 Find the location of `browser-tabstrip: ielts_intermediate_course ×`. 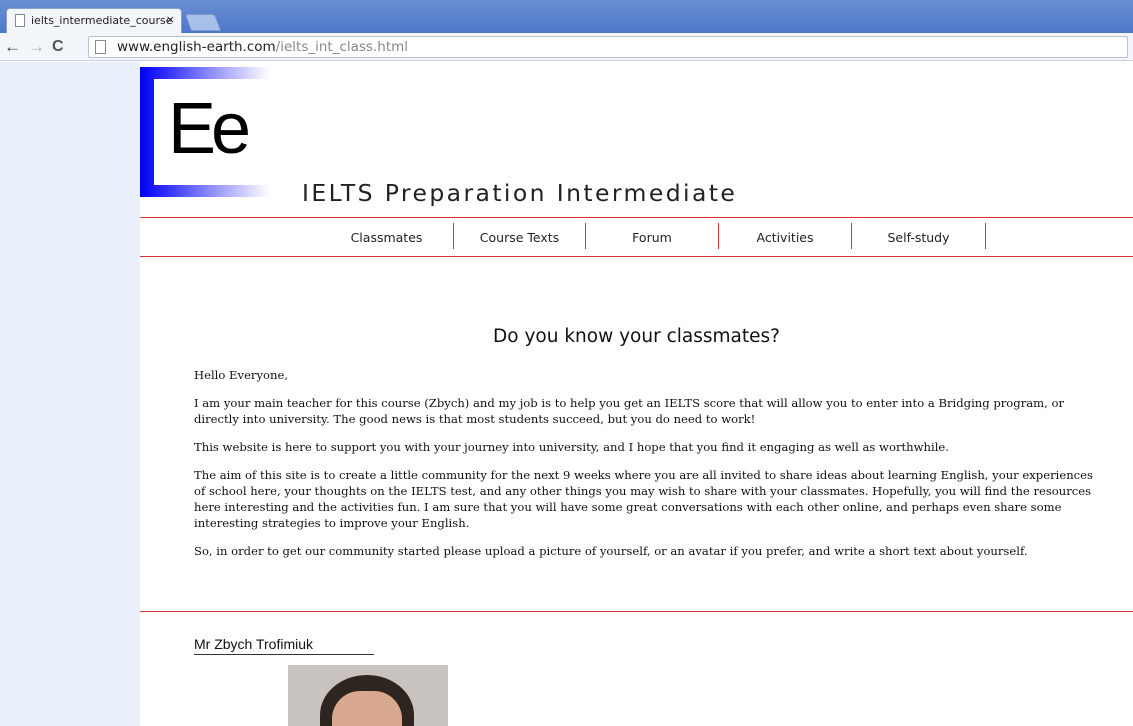

browser-tabstrip: ielts_intermediate_course × is located at coordinates (566, 16).